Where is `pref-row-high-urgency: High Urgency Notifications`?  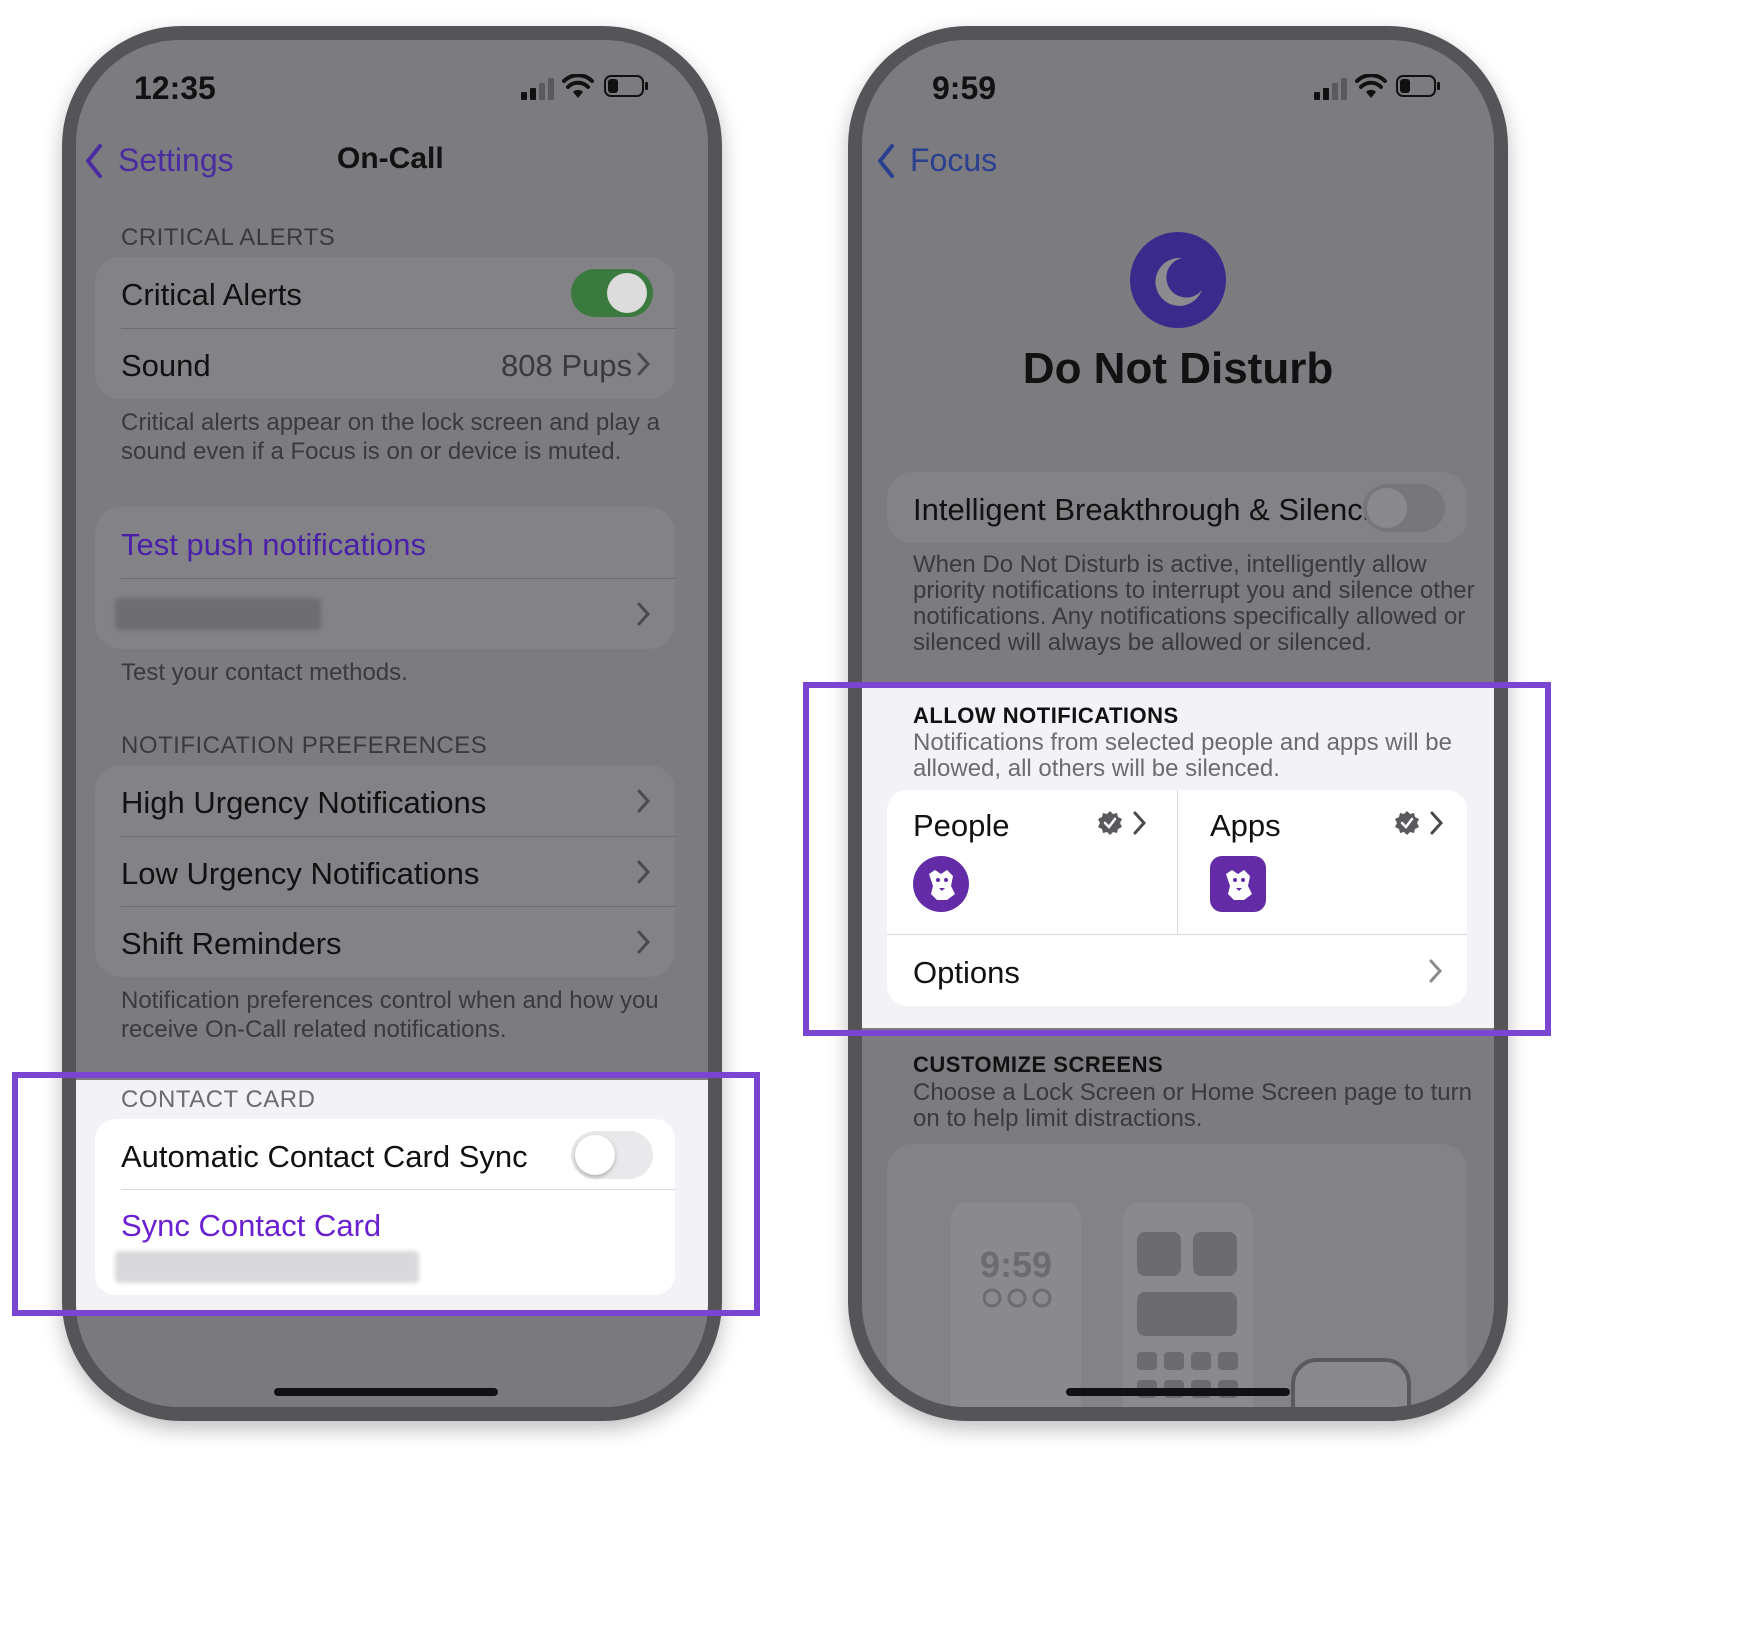
pref-row-high-urgency: High Urgency Notifications is located at coordinates (385, 800).